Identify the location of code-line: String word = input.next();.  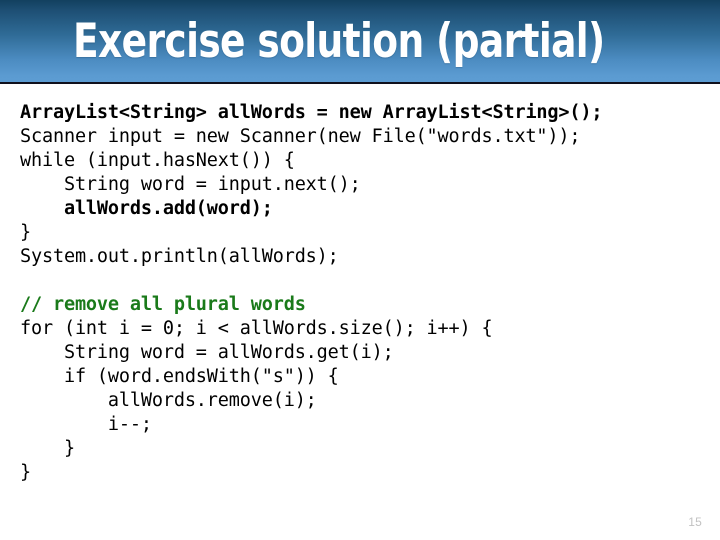
(190, 184).